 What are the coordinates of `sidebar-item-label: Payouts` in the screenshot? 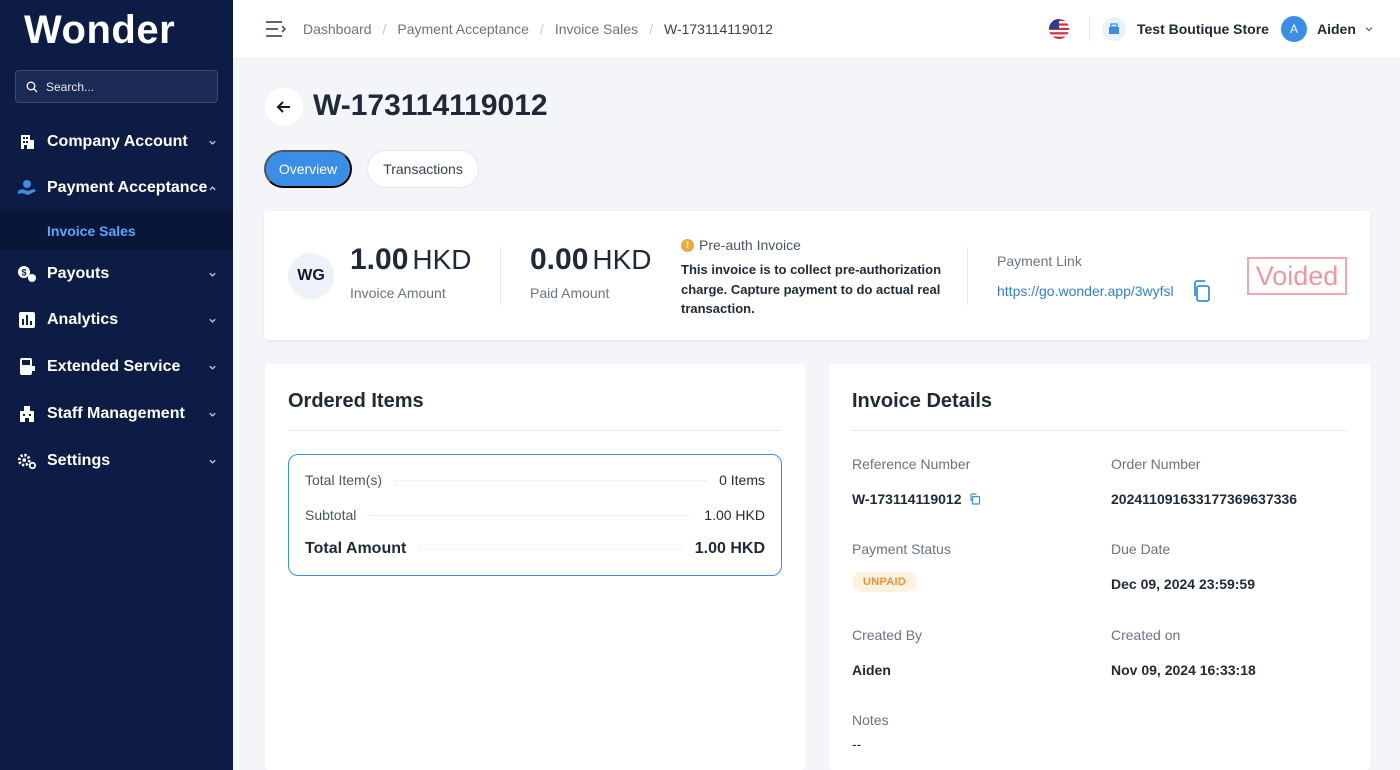 It's located at (78, 273).